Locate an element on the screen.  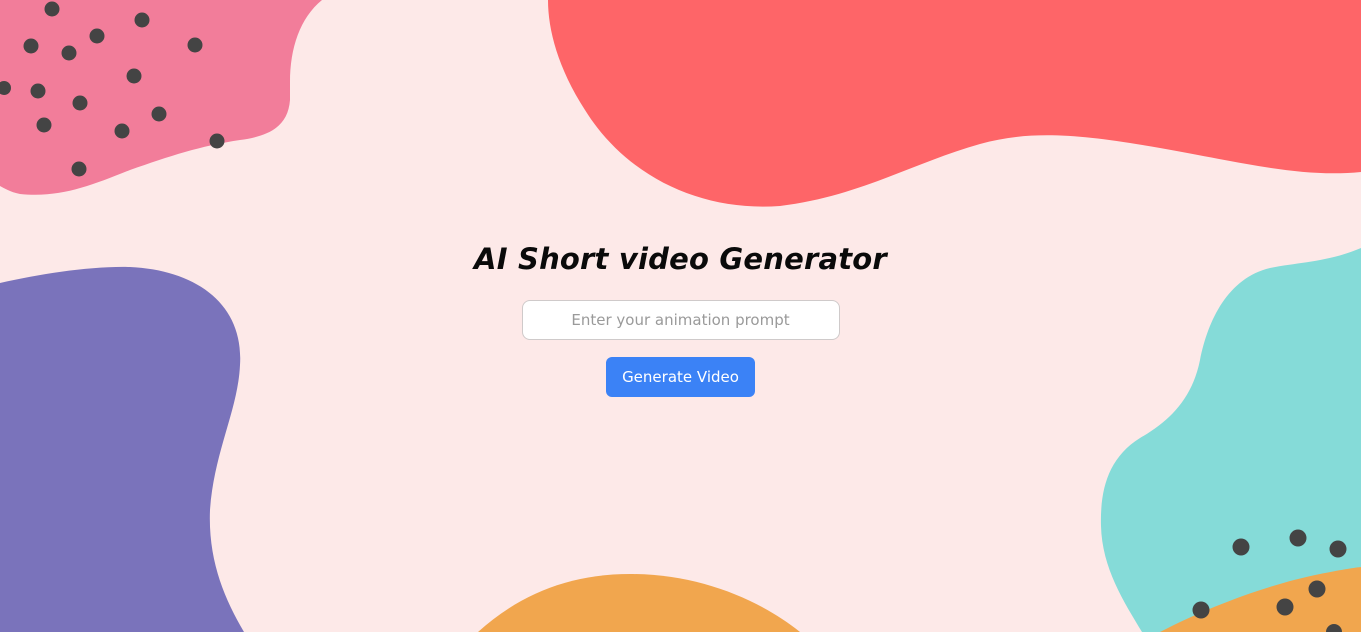
orange-blob-bottom is located at coordinates (639, 603).